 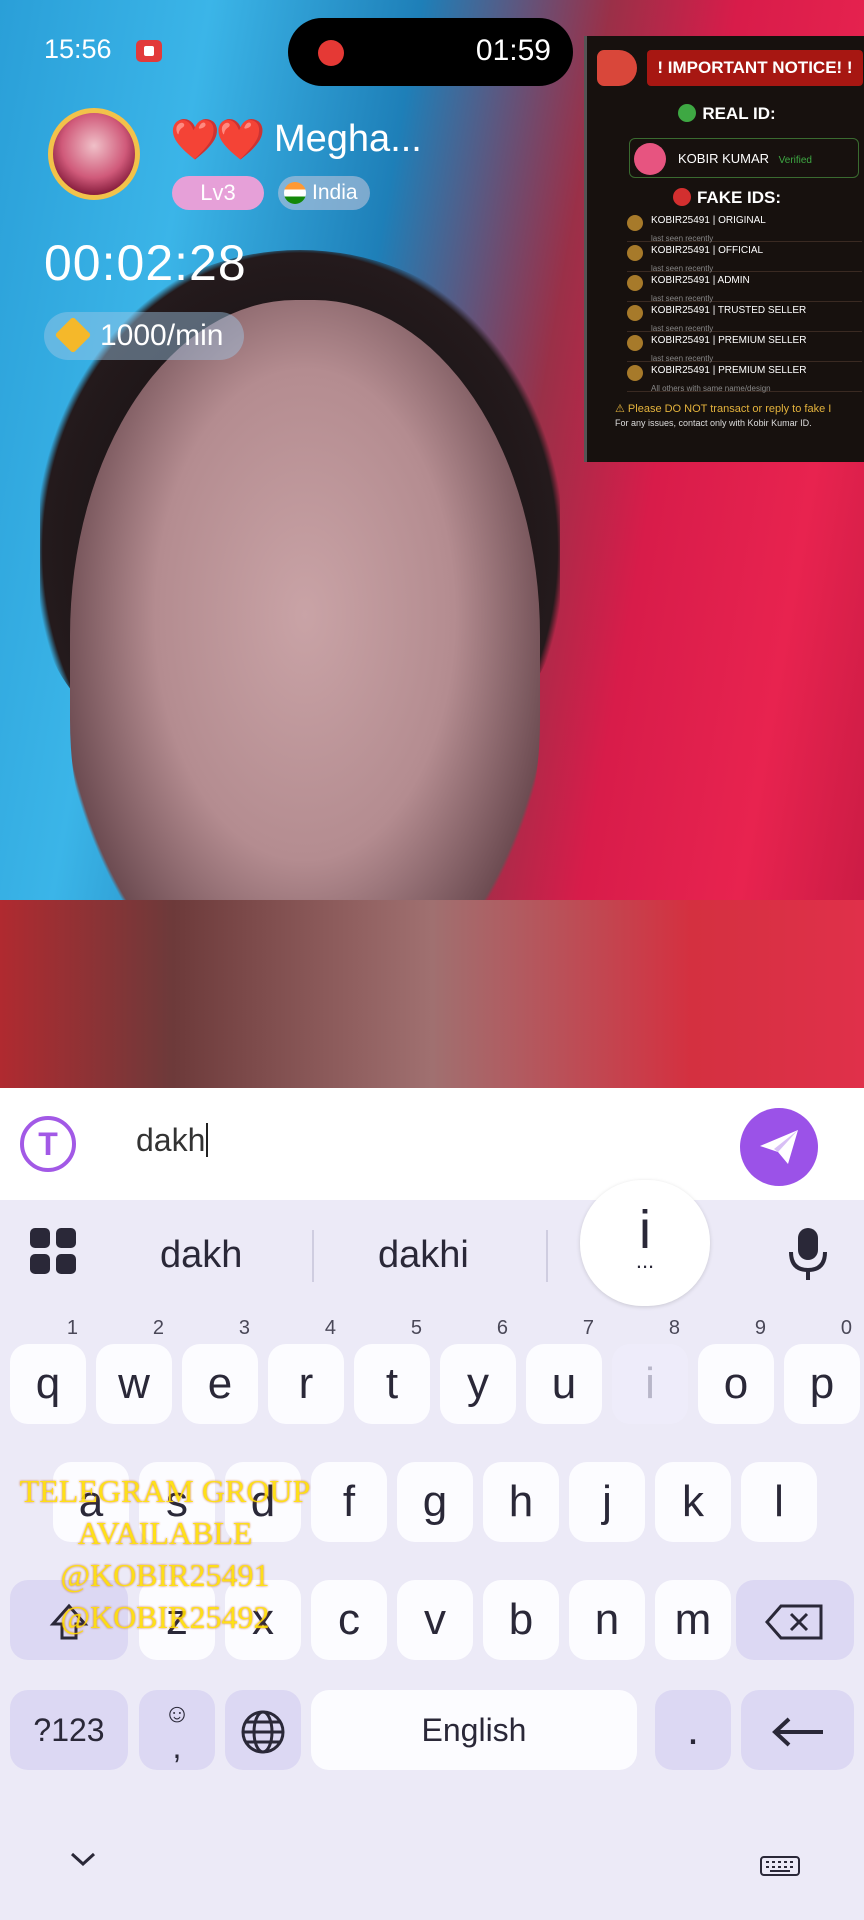 I want to click on country-badge: India, so click(x=324, y=193).